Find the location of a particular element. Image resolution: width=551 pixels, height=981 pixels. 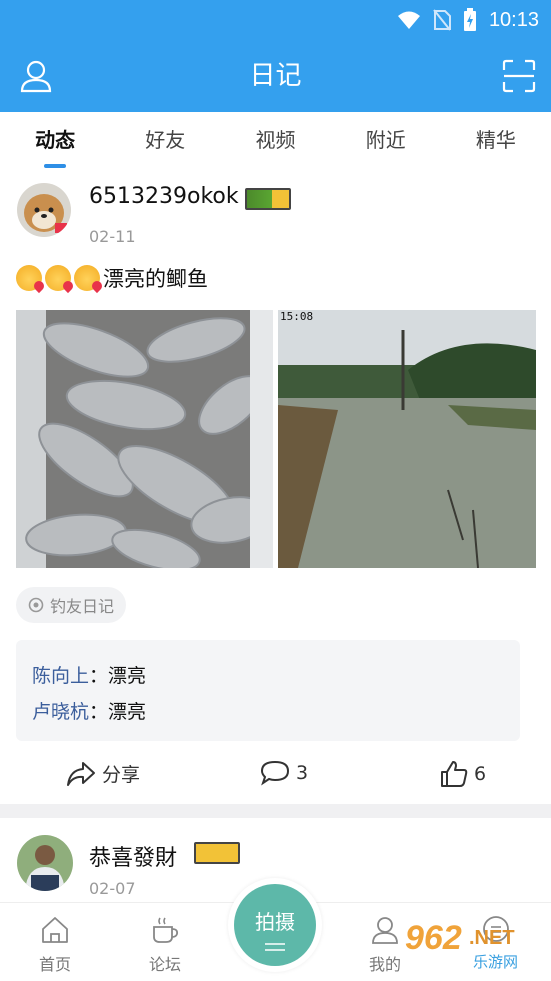

capture-label: 拍摄 is located at coordinates (275, 922).